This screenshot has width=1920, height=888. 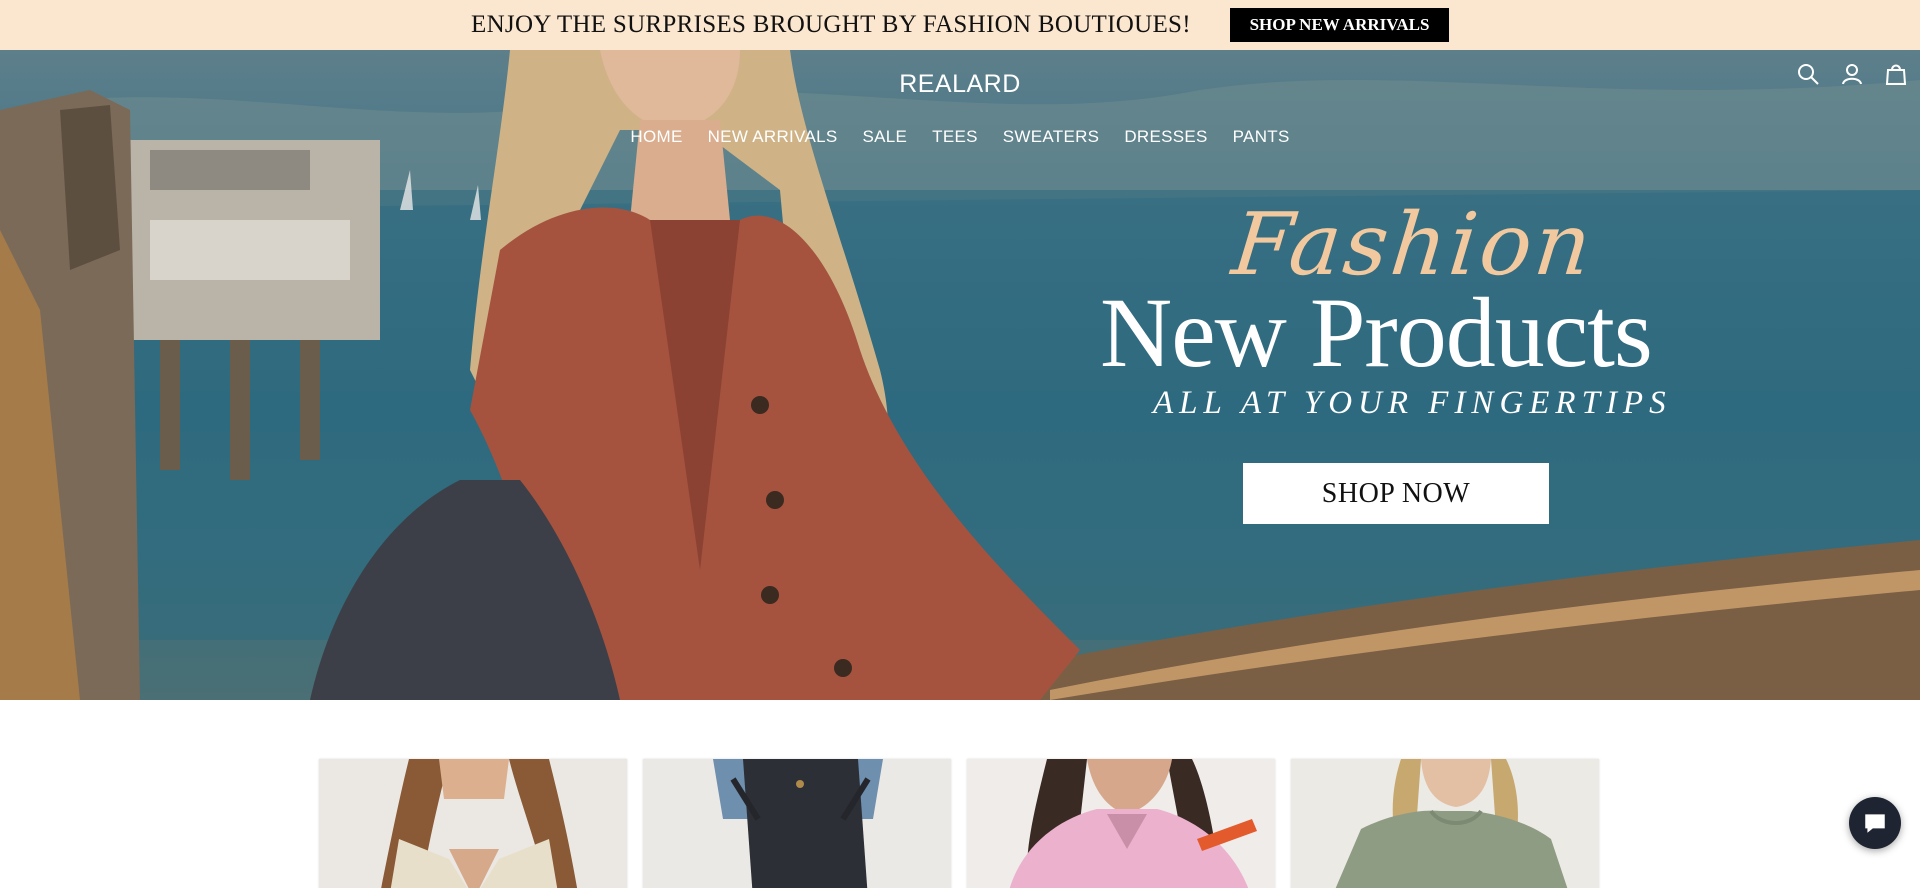 I want to click on product-card-sage-tee, so click(x=1445, y=823).